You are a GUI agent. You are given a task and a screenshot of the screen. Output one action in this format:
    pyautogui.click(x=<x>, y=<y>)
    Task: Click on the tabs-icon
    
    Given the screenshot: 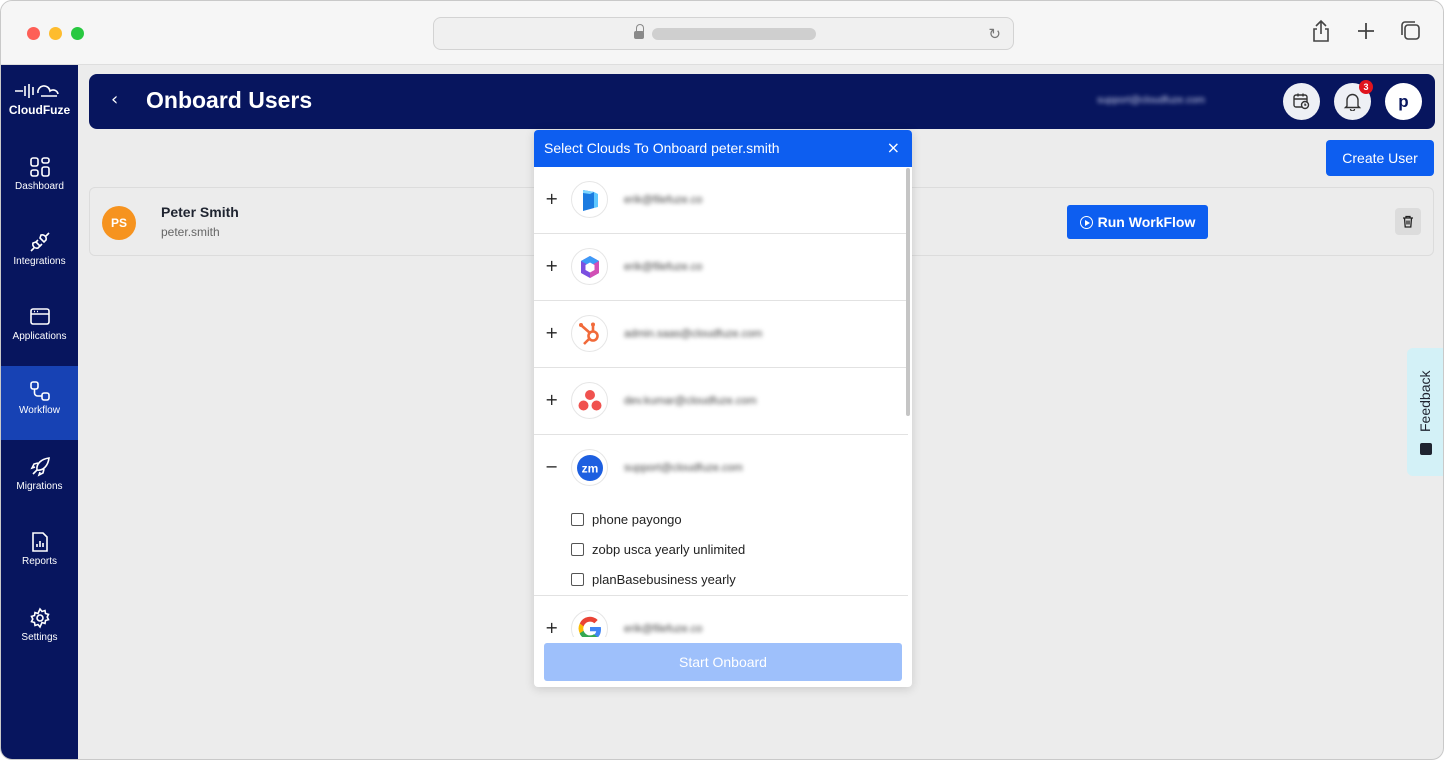 What is the action you would take?
    pyautogui.click(x=1410, y=34)
    